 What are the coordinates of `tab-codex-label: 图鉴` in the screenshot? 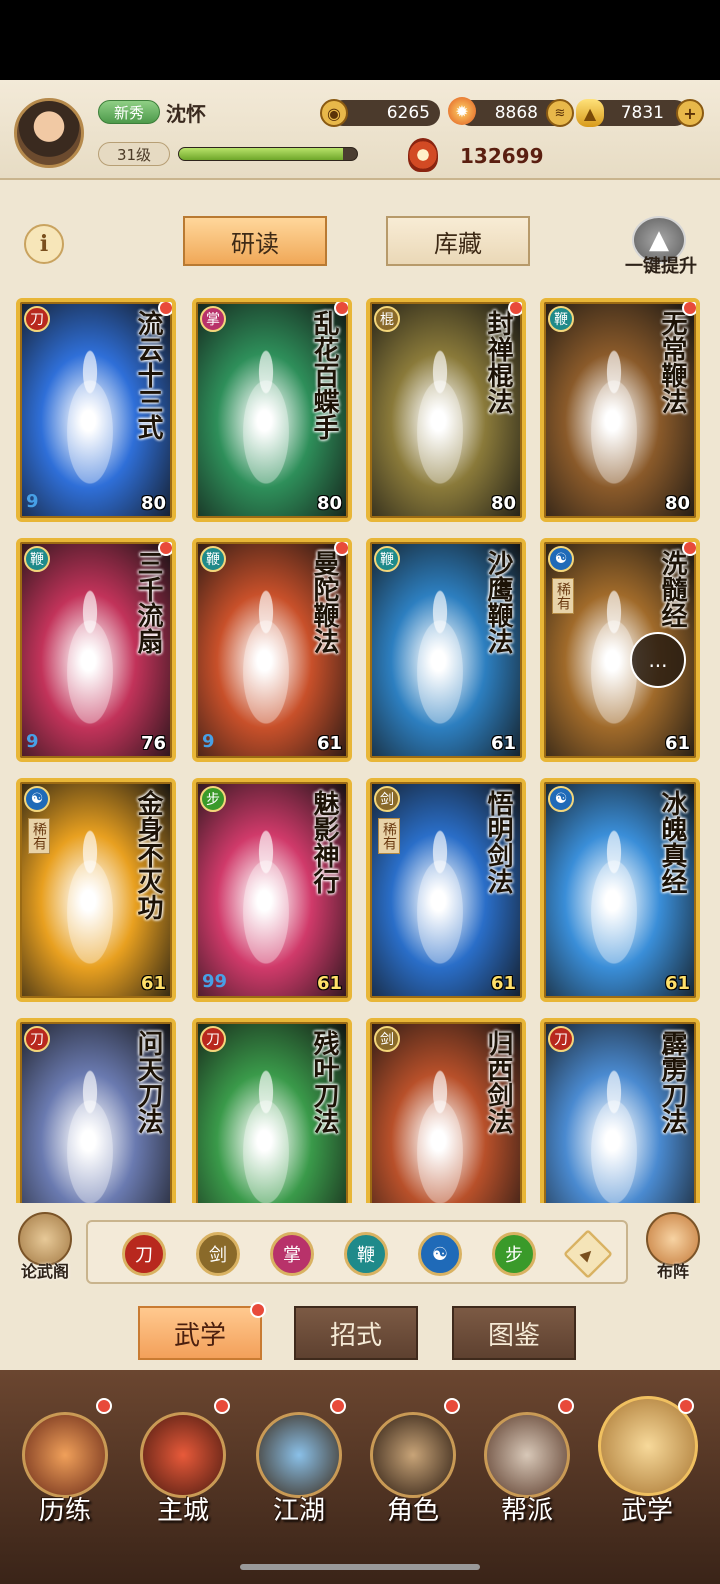 It's located at (513, 1335).